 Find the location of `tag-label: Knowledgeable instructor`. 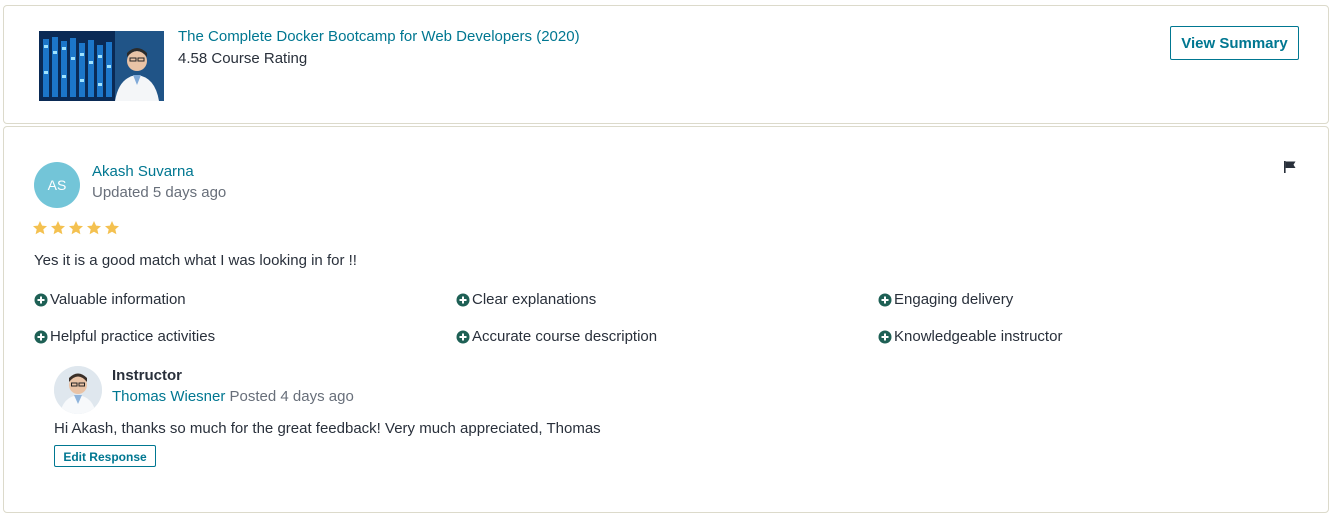

tag-label: Knowledgeable instructor is located at coordinates (978, 336).